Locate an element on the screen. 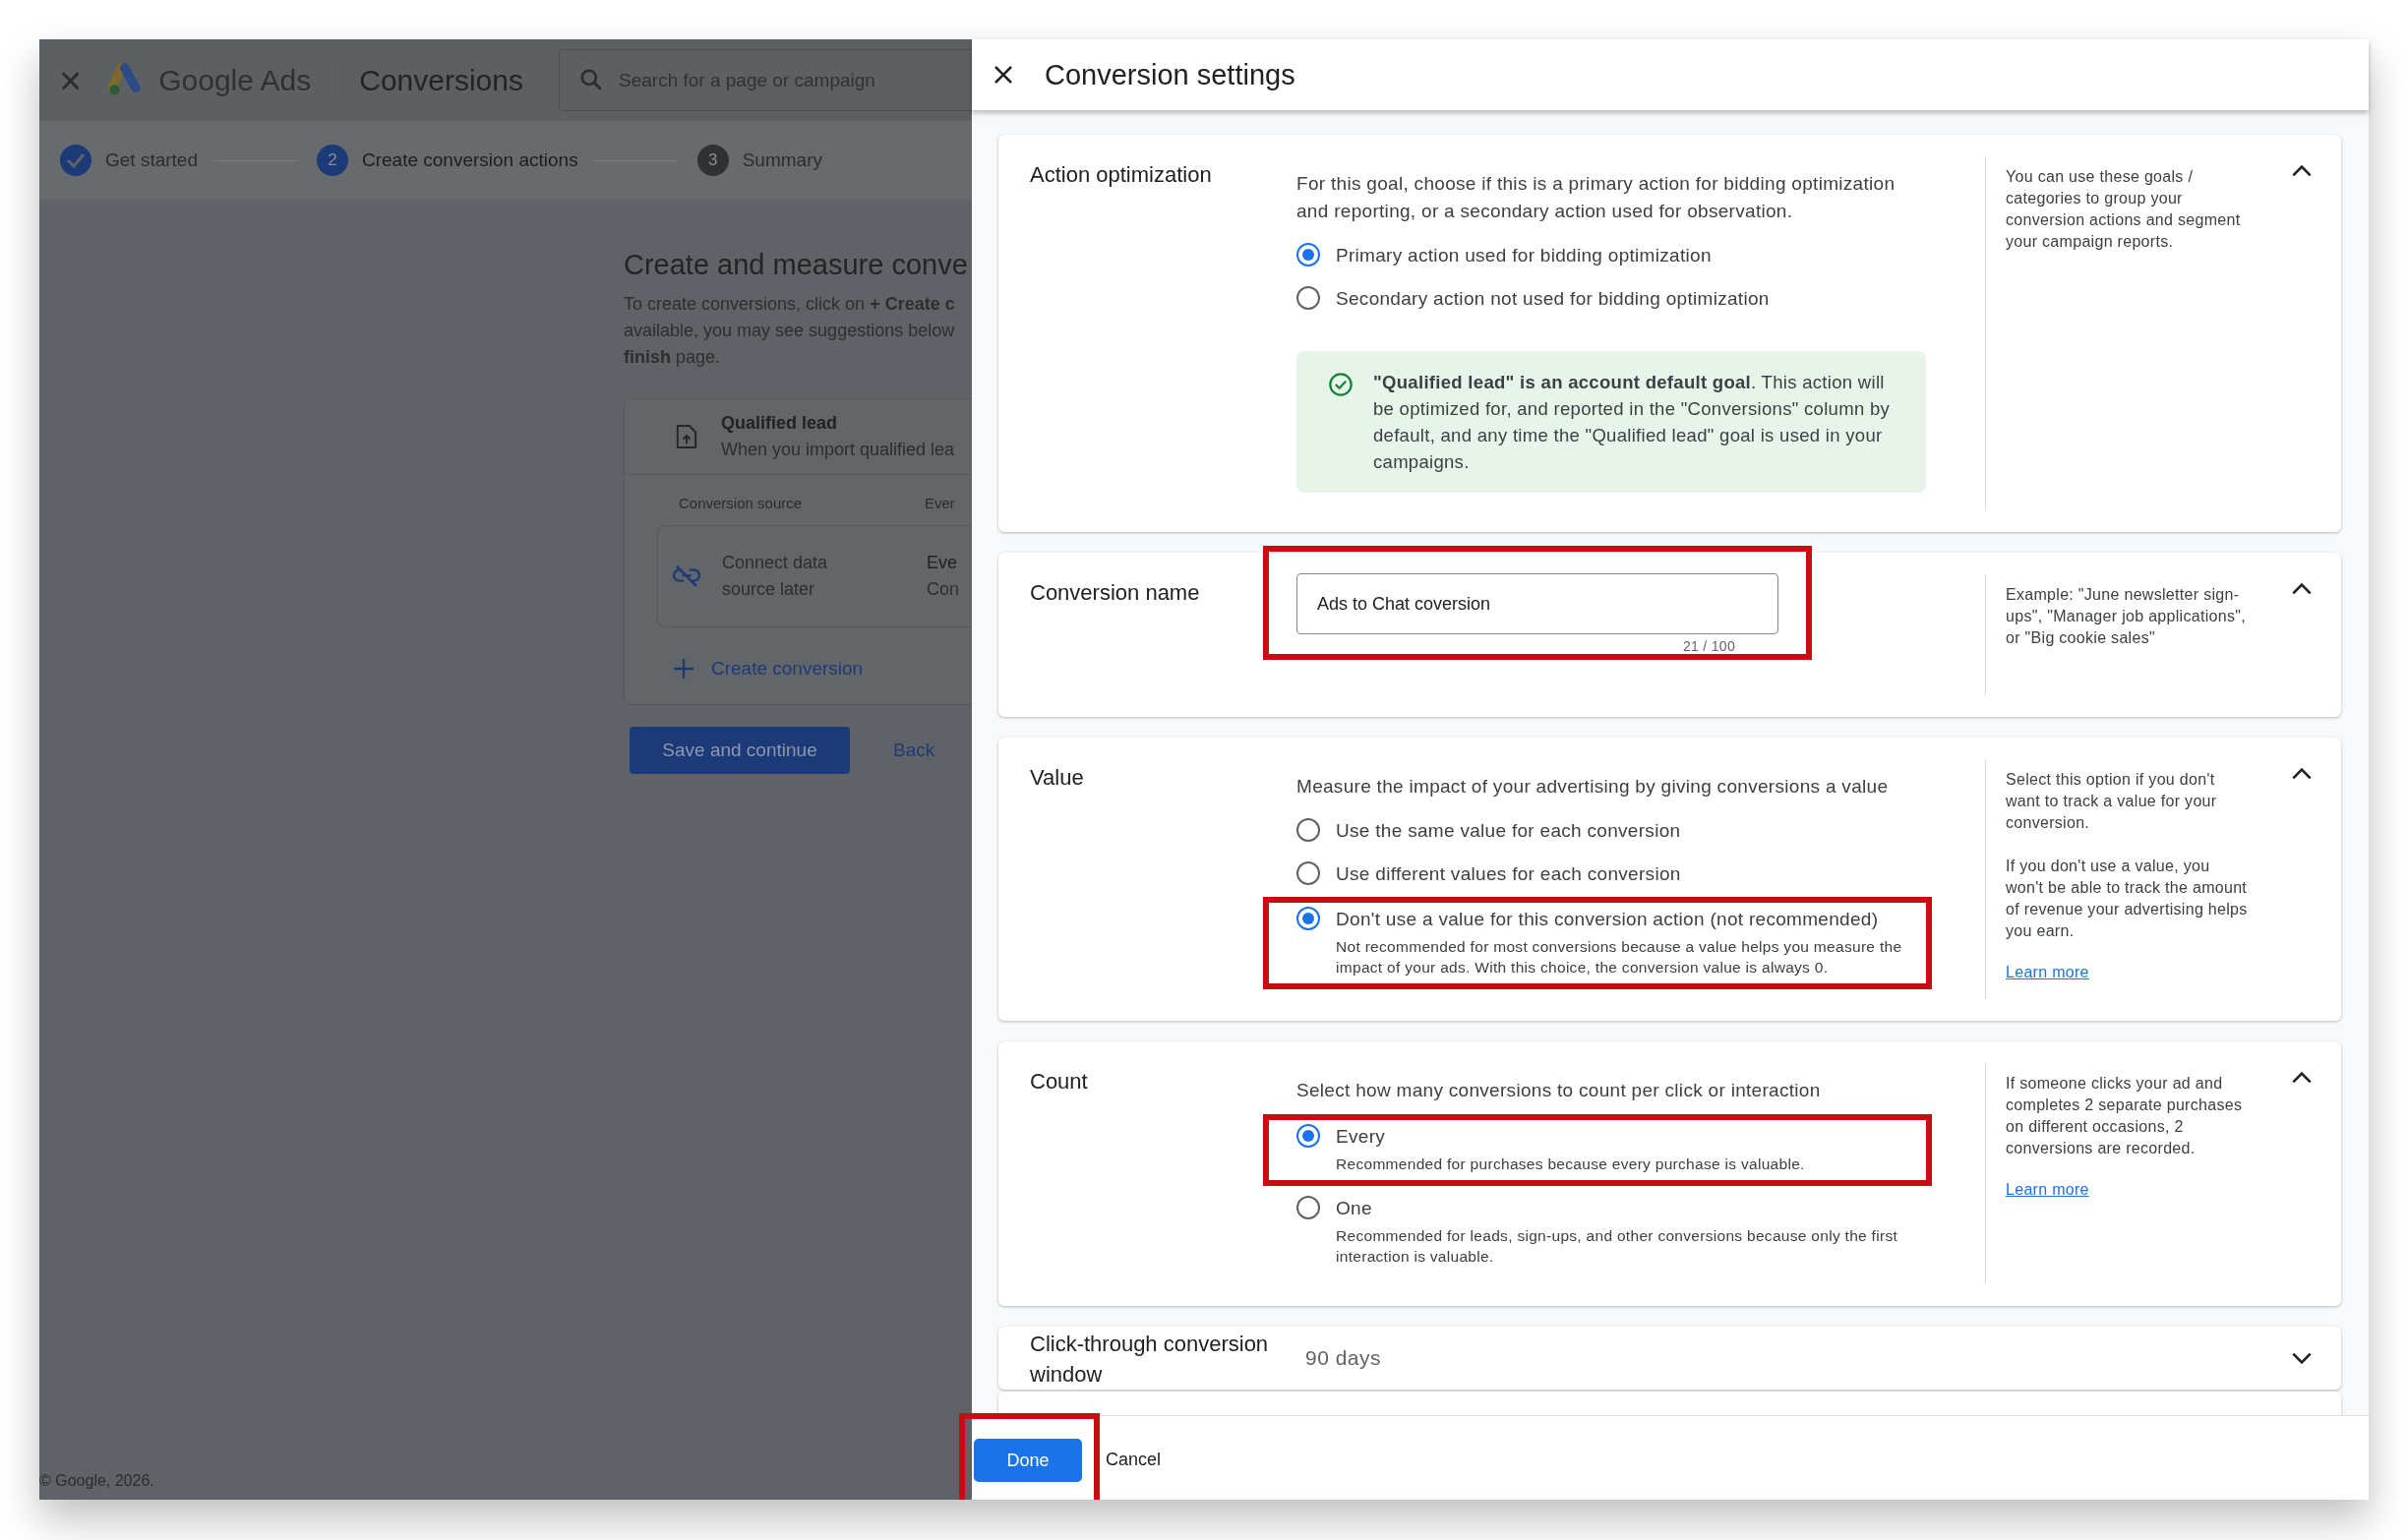  done-button: Done is located at coordinates (1028, 1460).